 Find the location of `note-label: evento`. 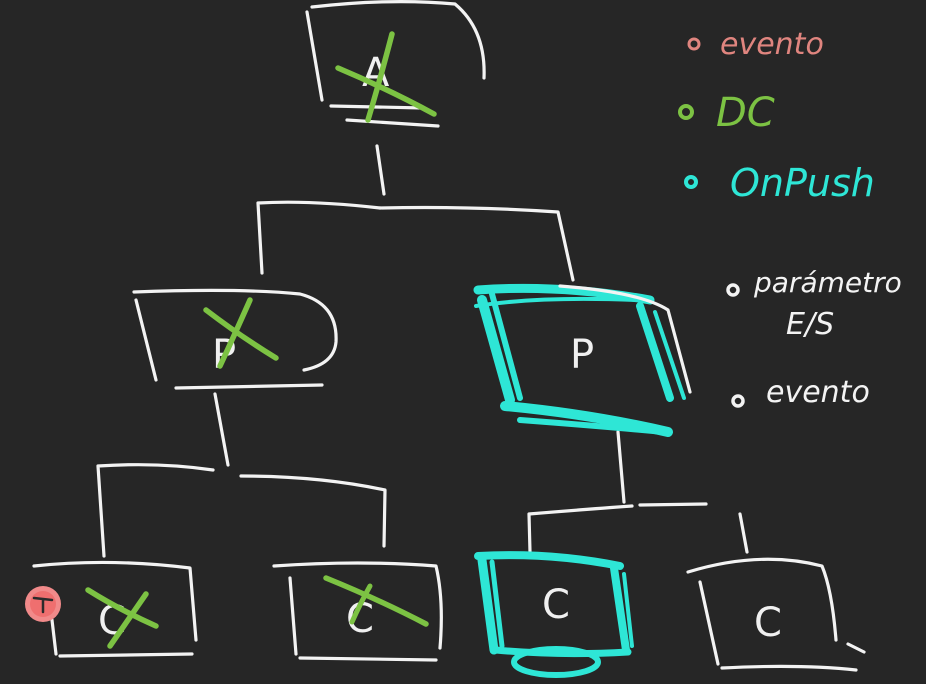

note-label: evento is located at coordinates (818, 392).